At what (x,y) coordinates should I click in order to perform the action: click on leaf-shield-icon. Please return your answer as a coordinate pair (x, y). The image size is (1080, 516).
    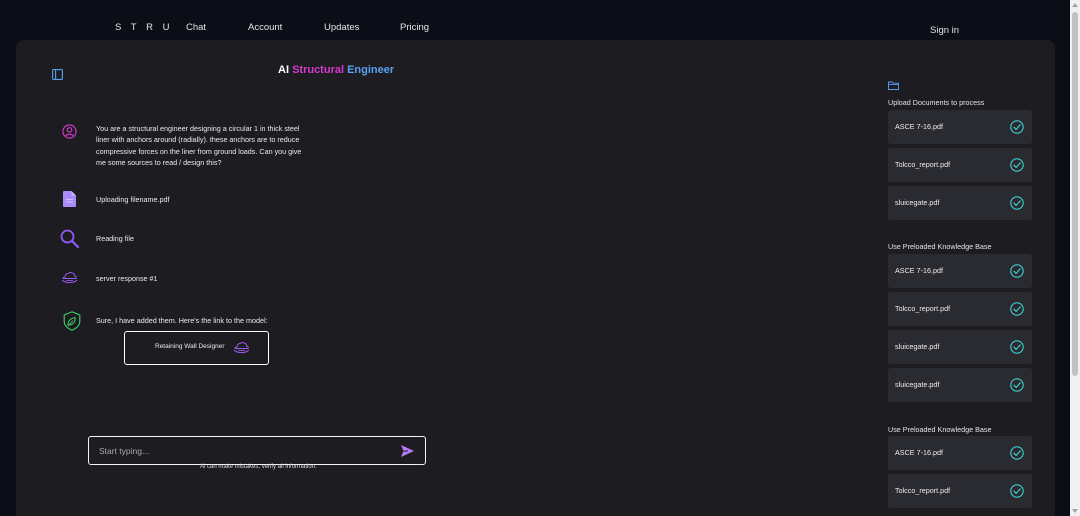
    Looking at the image, I should click on (72, 323).